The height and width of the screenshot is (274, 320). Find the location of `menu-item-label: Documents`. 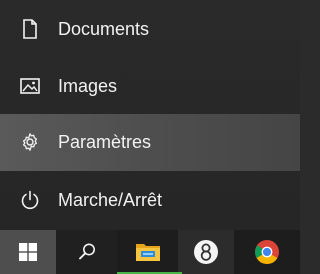

menu-item-label: Documents is located at coordinates (104, 29).